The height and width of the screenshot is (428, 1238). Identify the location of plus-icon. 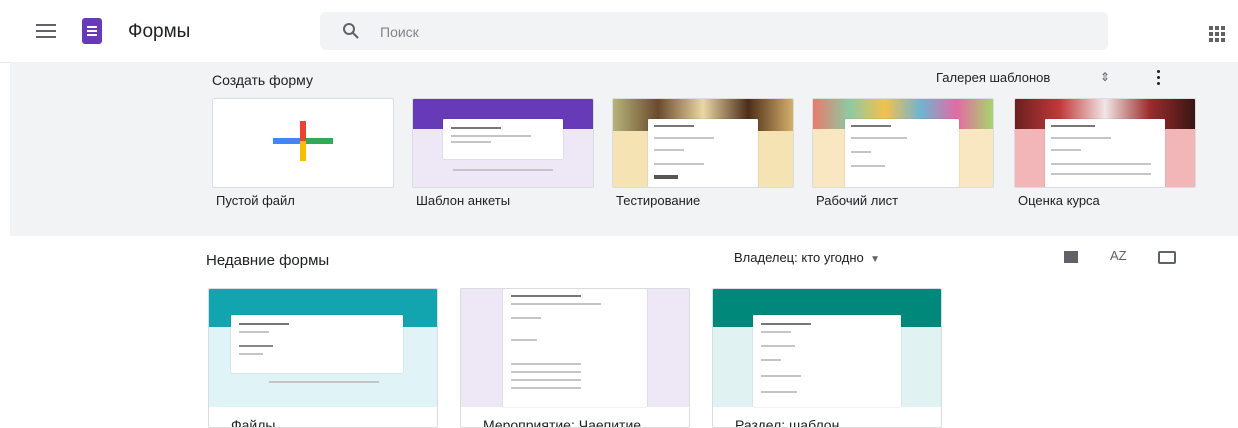
(303, 141).